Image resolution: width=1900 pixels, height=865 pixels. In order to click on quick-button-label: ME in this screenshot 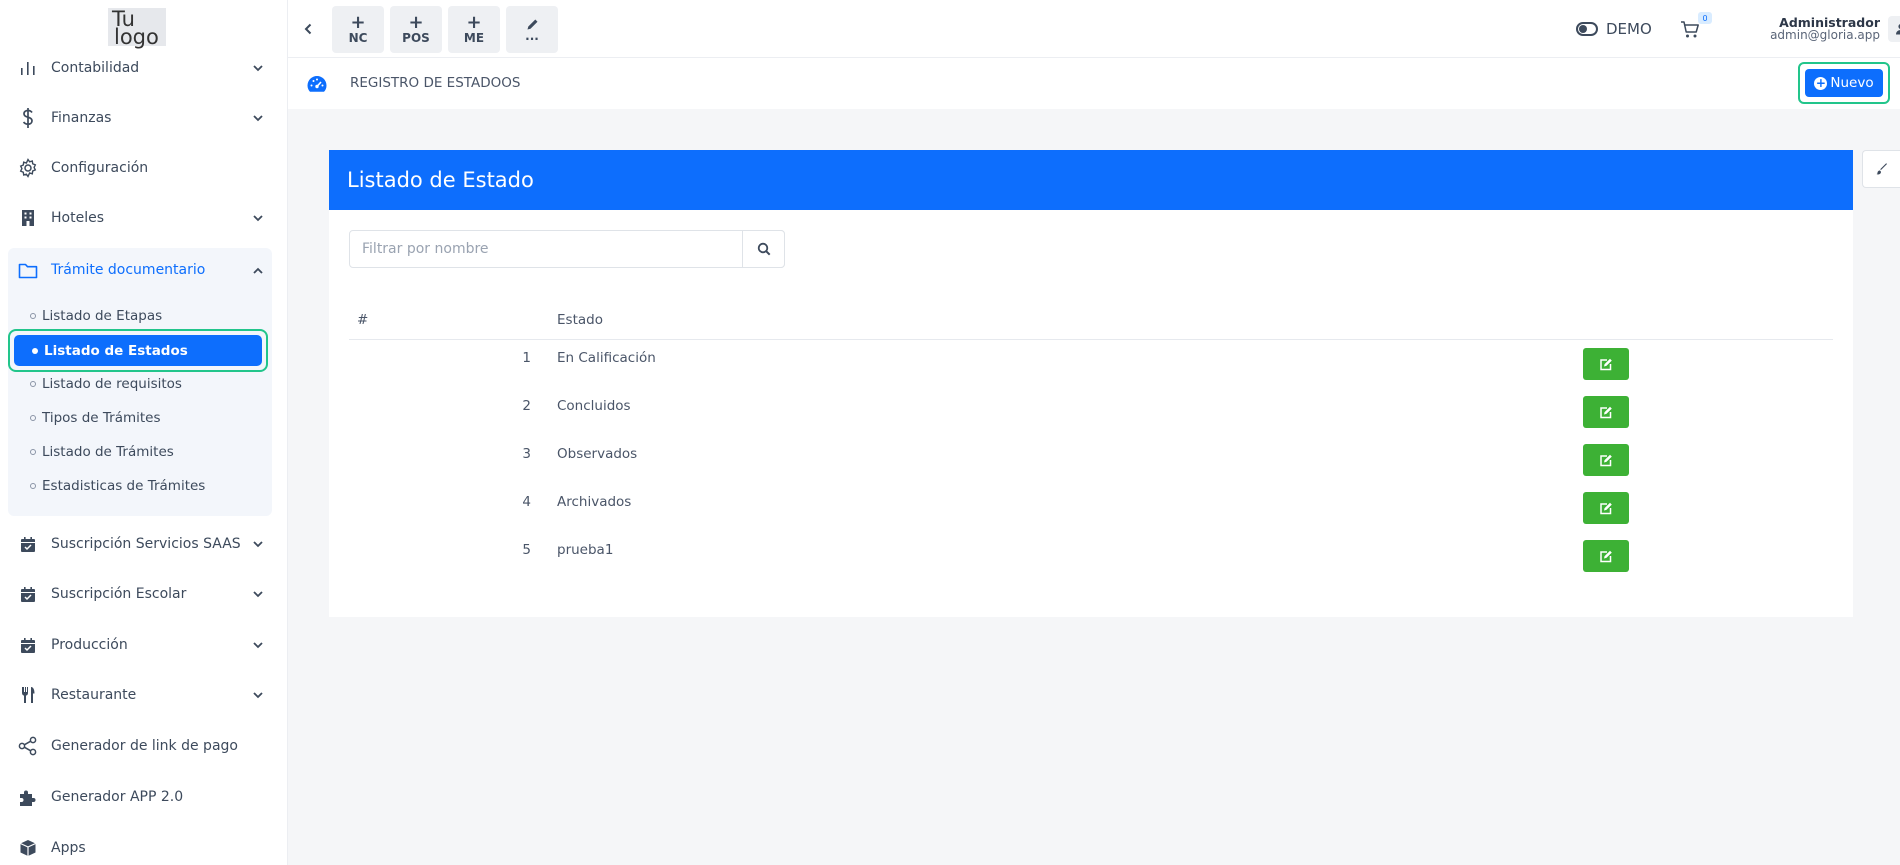, I will do `click(474, 37)`.